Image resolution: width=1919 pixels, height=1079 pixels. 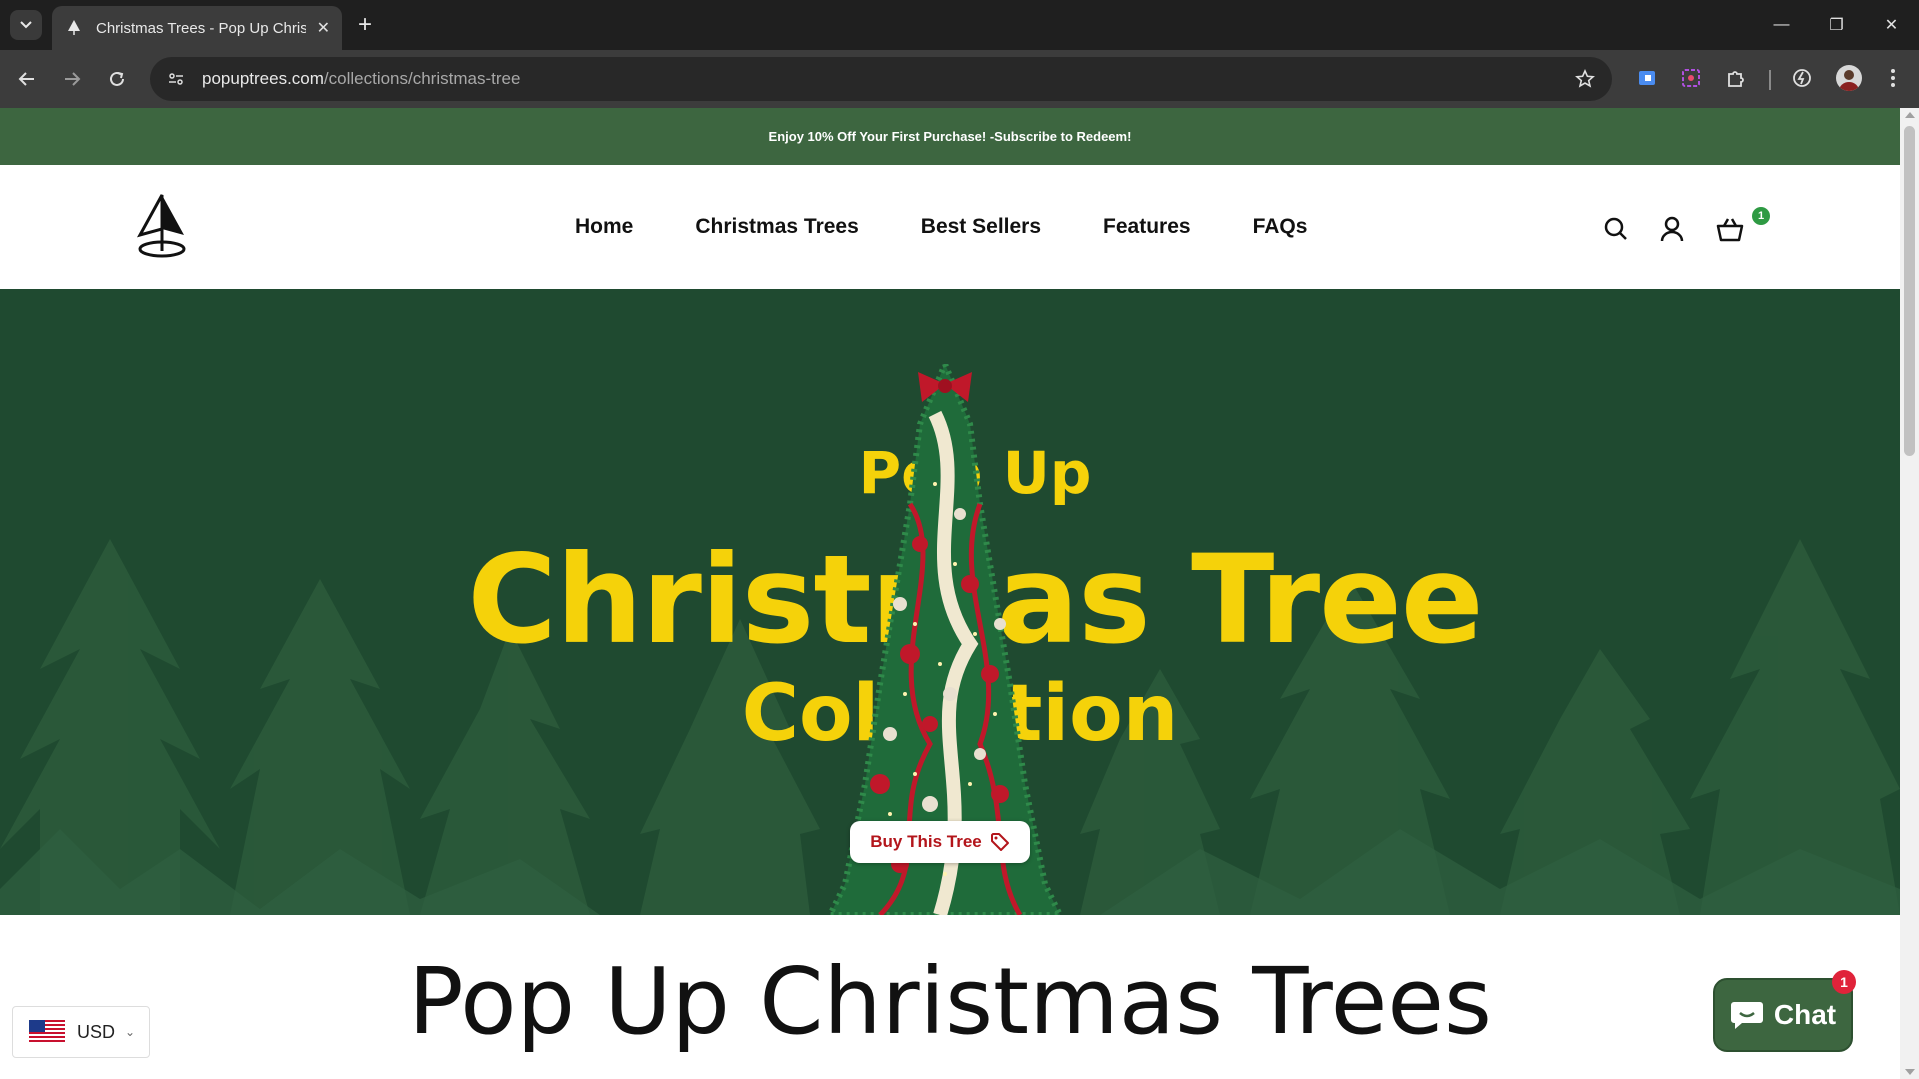 I want to click on site-logo, so click(x=162, y=226).